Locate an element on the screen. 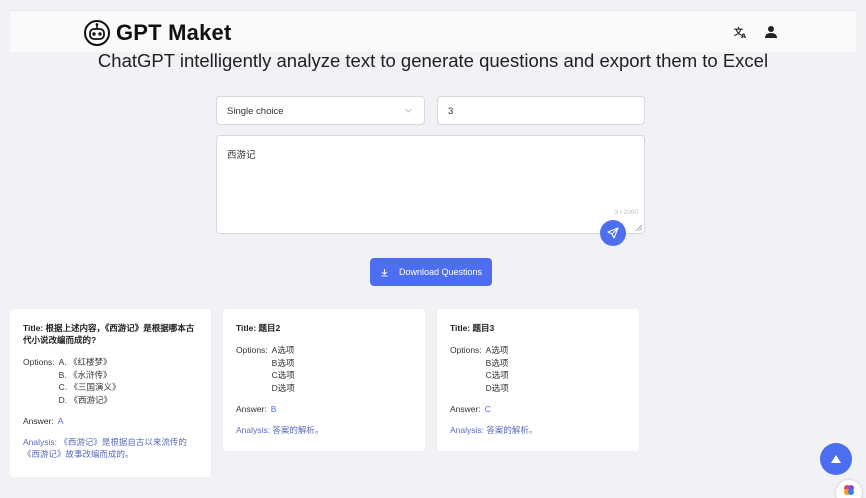 Image resolution: width=866 pixels, height=498 pixels. option-item: A. 《红楼梦》 is located at coordinates (85, 362).